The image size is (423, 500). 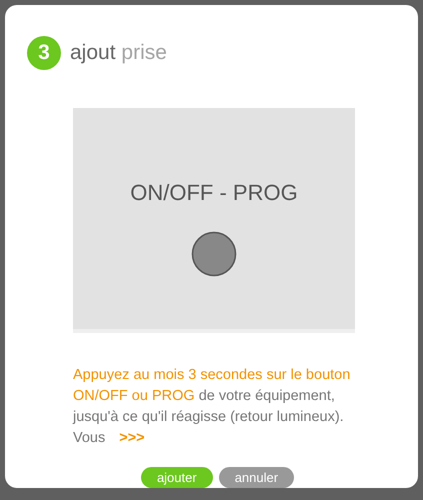 What do you see at coordinates (132, 438) in the screenshot?
I see `more-link: >>>` at bounding box center [132, 438].